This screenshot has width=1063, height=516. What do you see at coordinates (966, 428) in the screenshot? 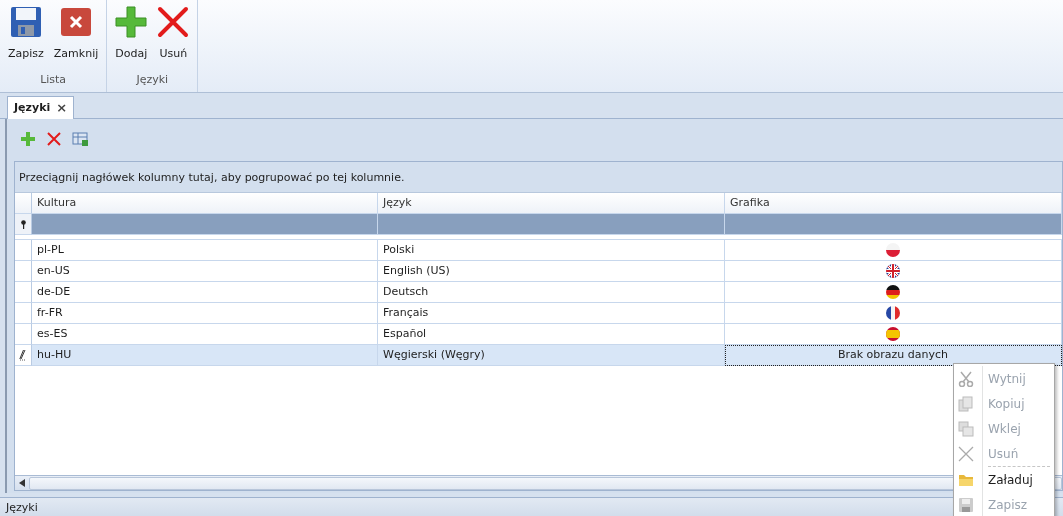
I see `paste-icon` at bounding box center [966, 428].